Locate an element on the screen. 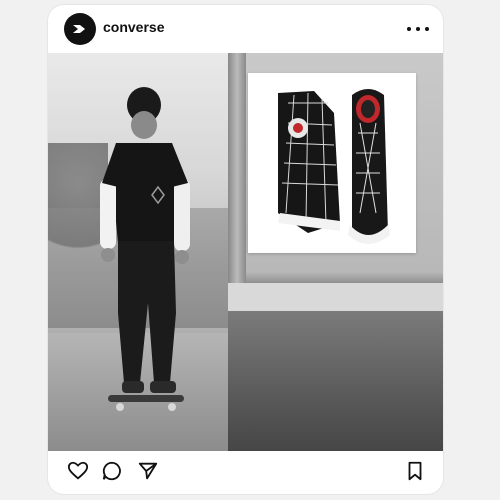  shoe-product-card is located at coordinates (332, 163).